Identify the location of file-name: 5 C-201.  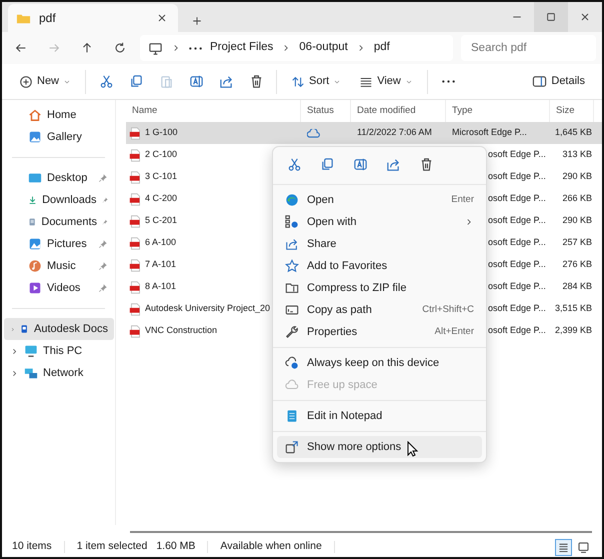
(161, 221).